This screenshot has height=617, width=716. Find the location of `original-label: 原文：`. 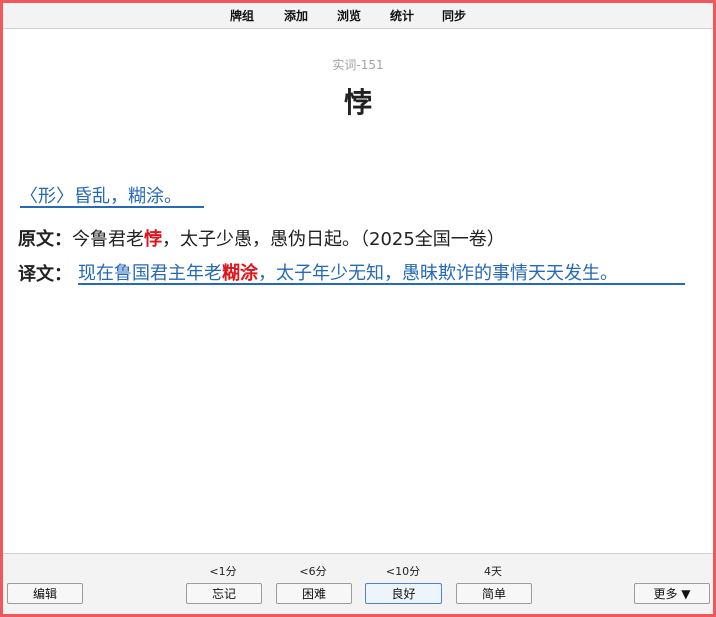

original-label: 原文： is located at coordinates (45, 239).